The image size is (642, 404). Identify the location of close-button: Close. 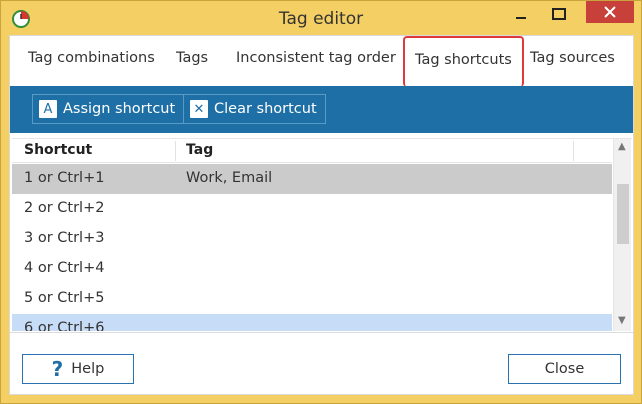
(564, 369).